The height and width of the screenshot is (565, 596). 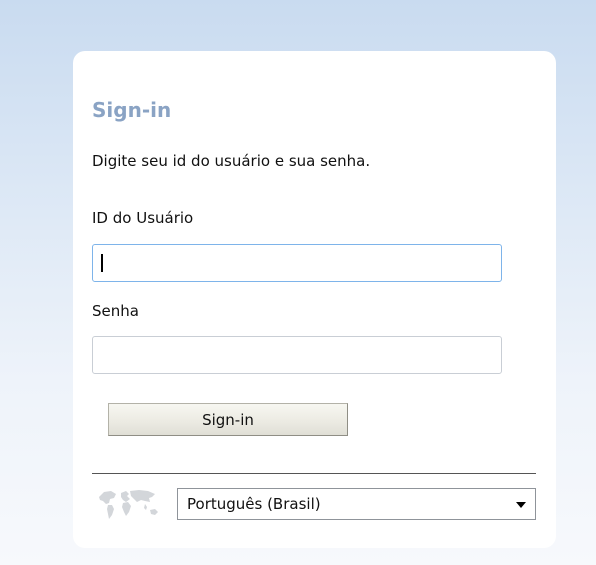 I want to click on globe-icon, so click(x=128, y=504).